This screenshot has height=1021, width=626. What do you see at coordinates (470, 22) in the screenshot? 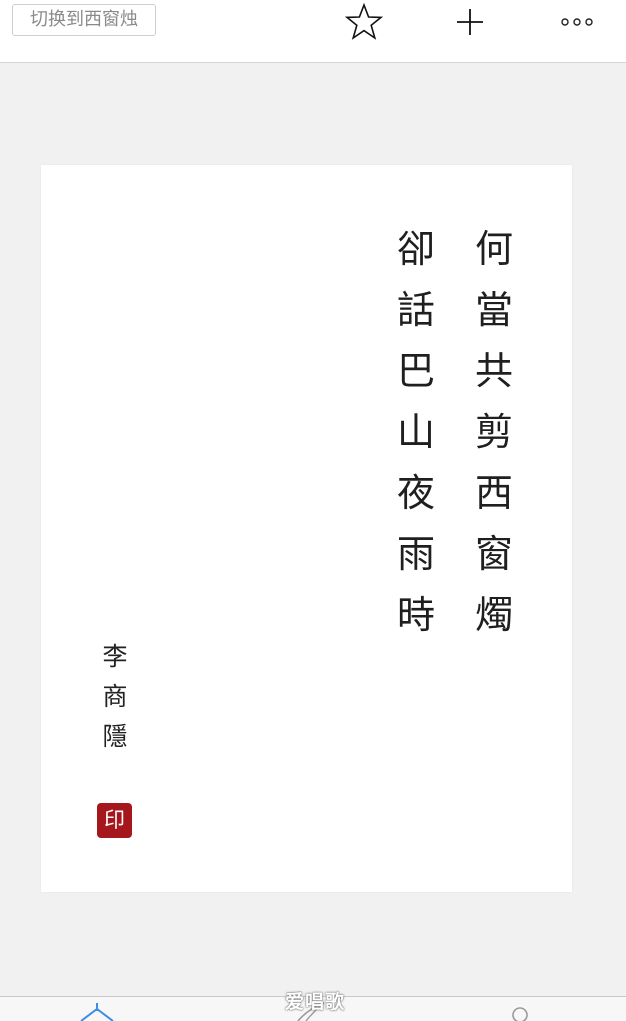
I see `plus-icon` at bounding box center [470, 22].